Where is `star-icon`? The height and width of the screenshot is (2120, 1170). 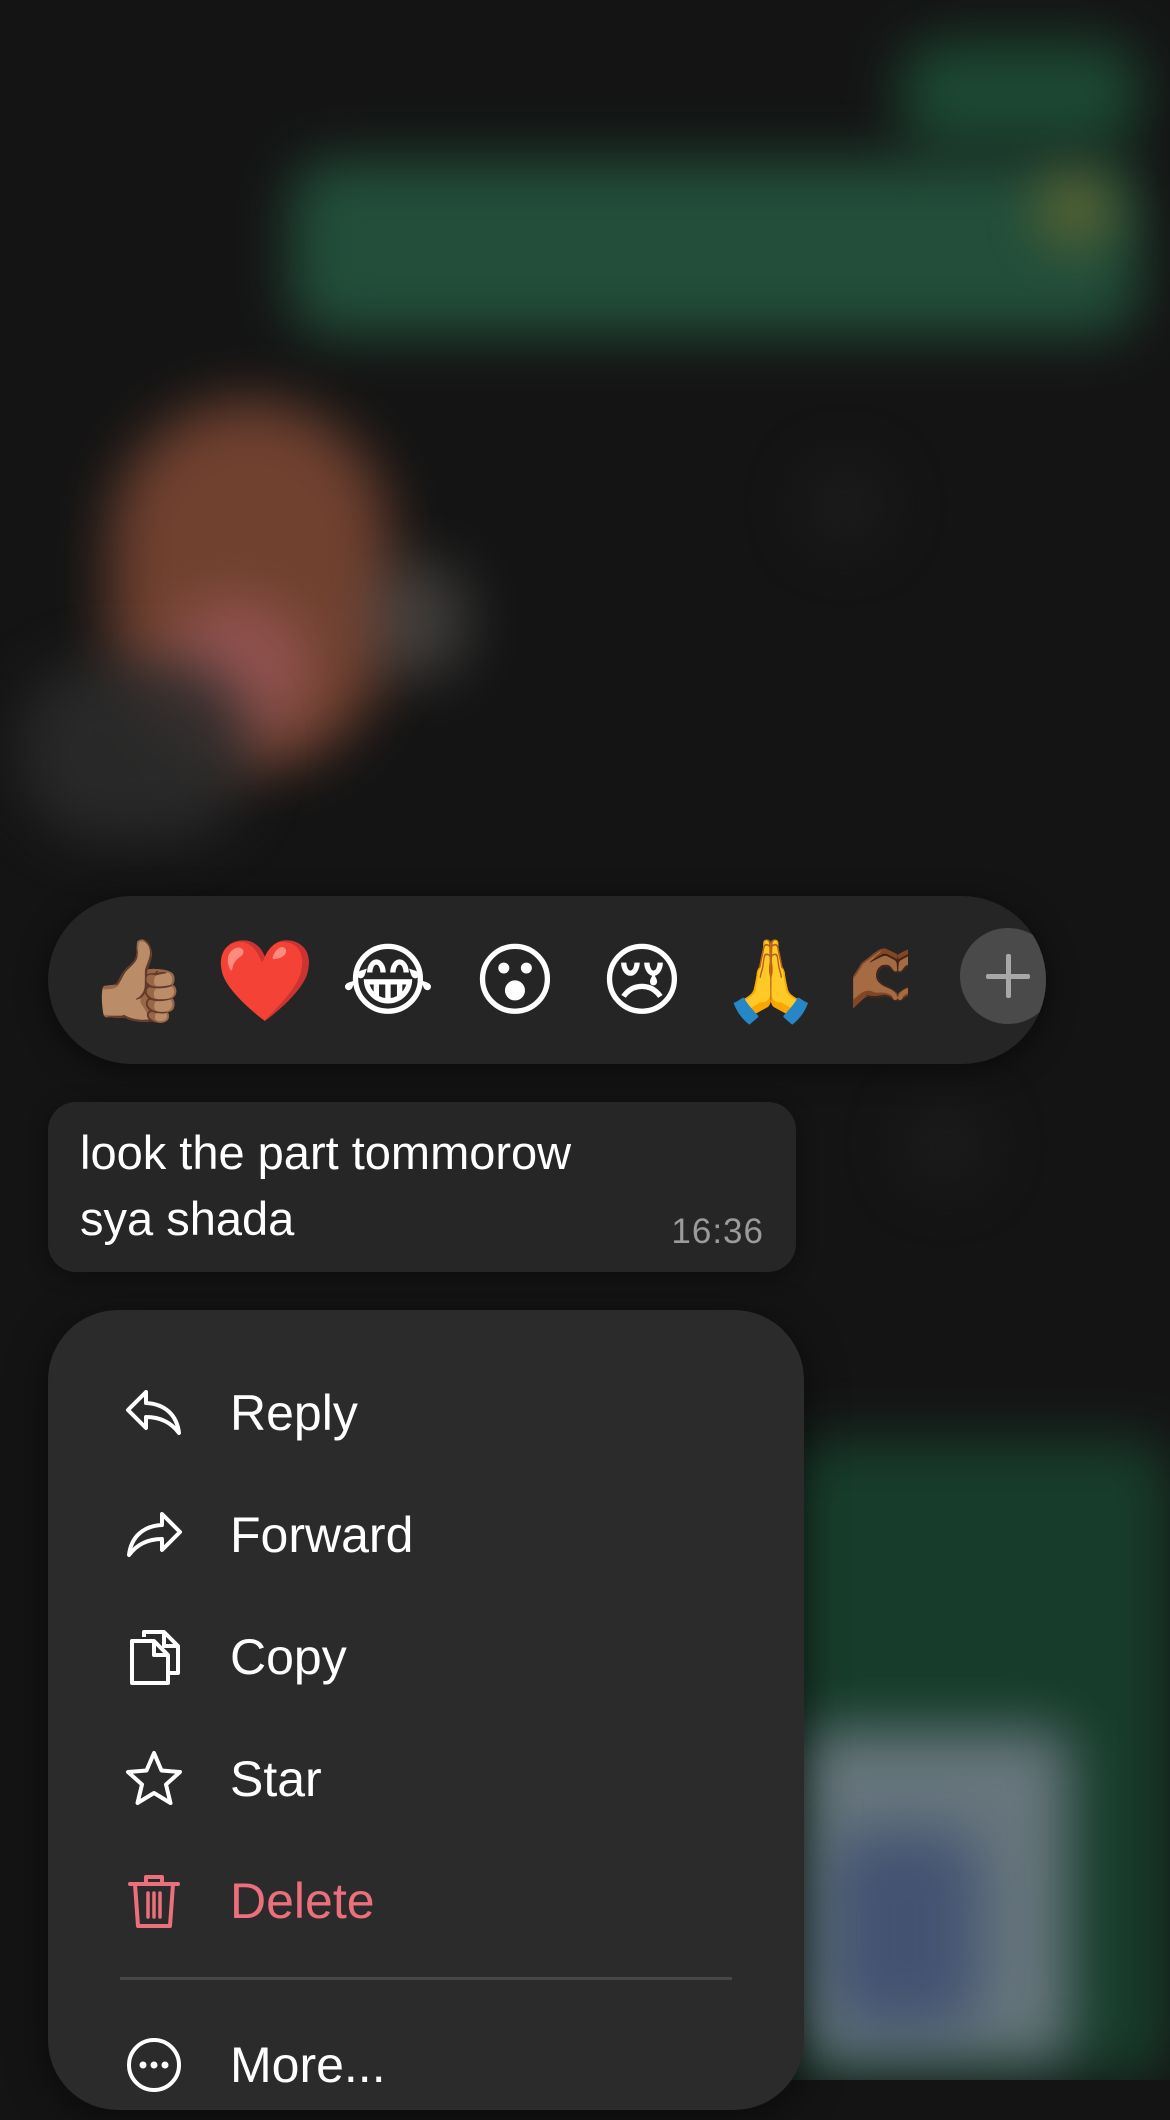 star-icon is located at coordinates (154, 1778).